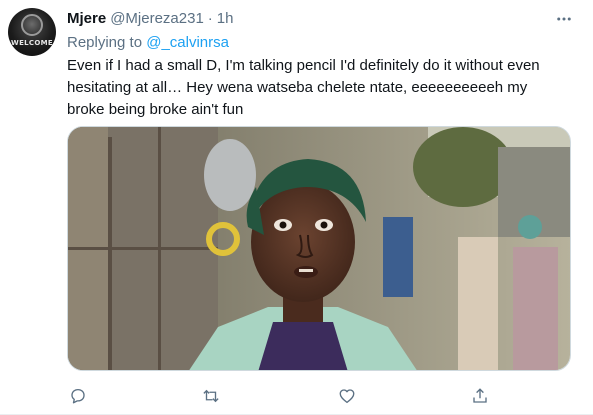 The height and width of the screenshot is (415, 593). Describe the element at coordinates (320, 19) in the screenshot. I see `tweet-header: Mjere @Mjereza231 · 1h` at that location.